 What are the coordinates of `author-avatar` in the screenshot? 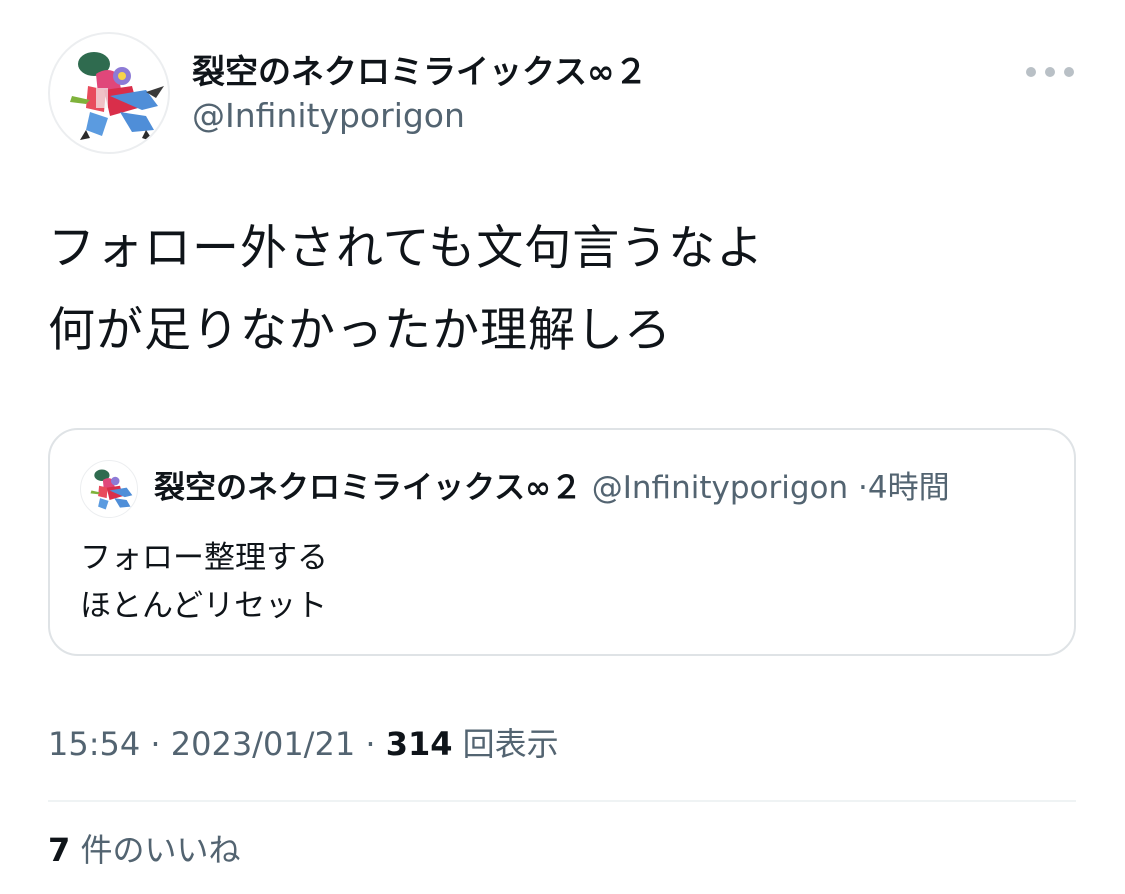 It's located at (109, 93).